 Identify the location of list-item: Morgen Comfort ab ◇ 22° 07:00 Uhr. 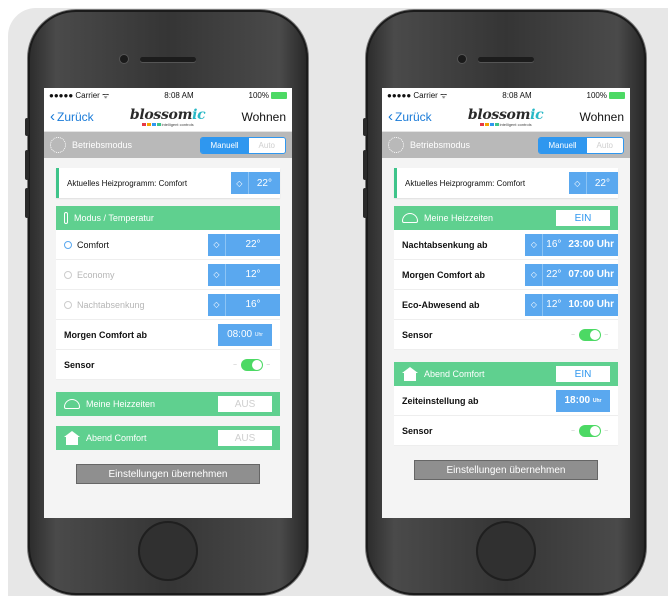
(506, 275).